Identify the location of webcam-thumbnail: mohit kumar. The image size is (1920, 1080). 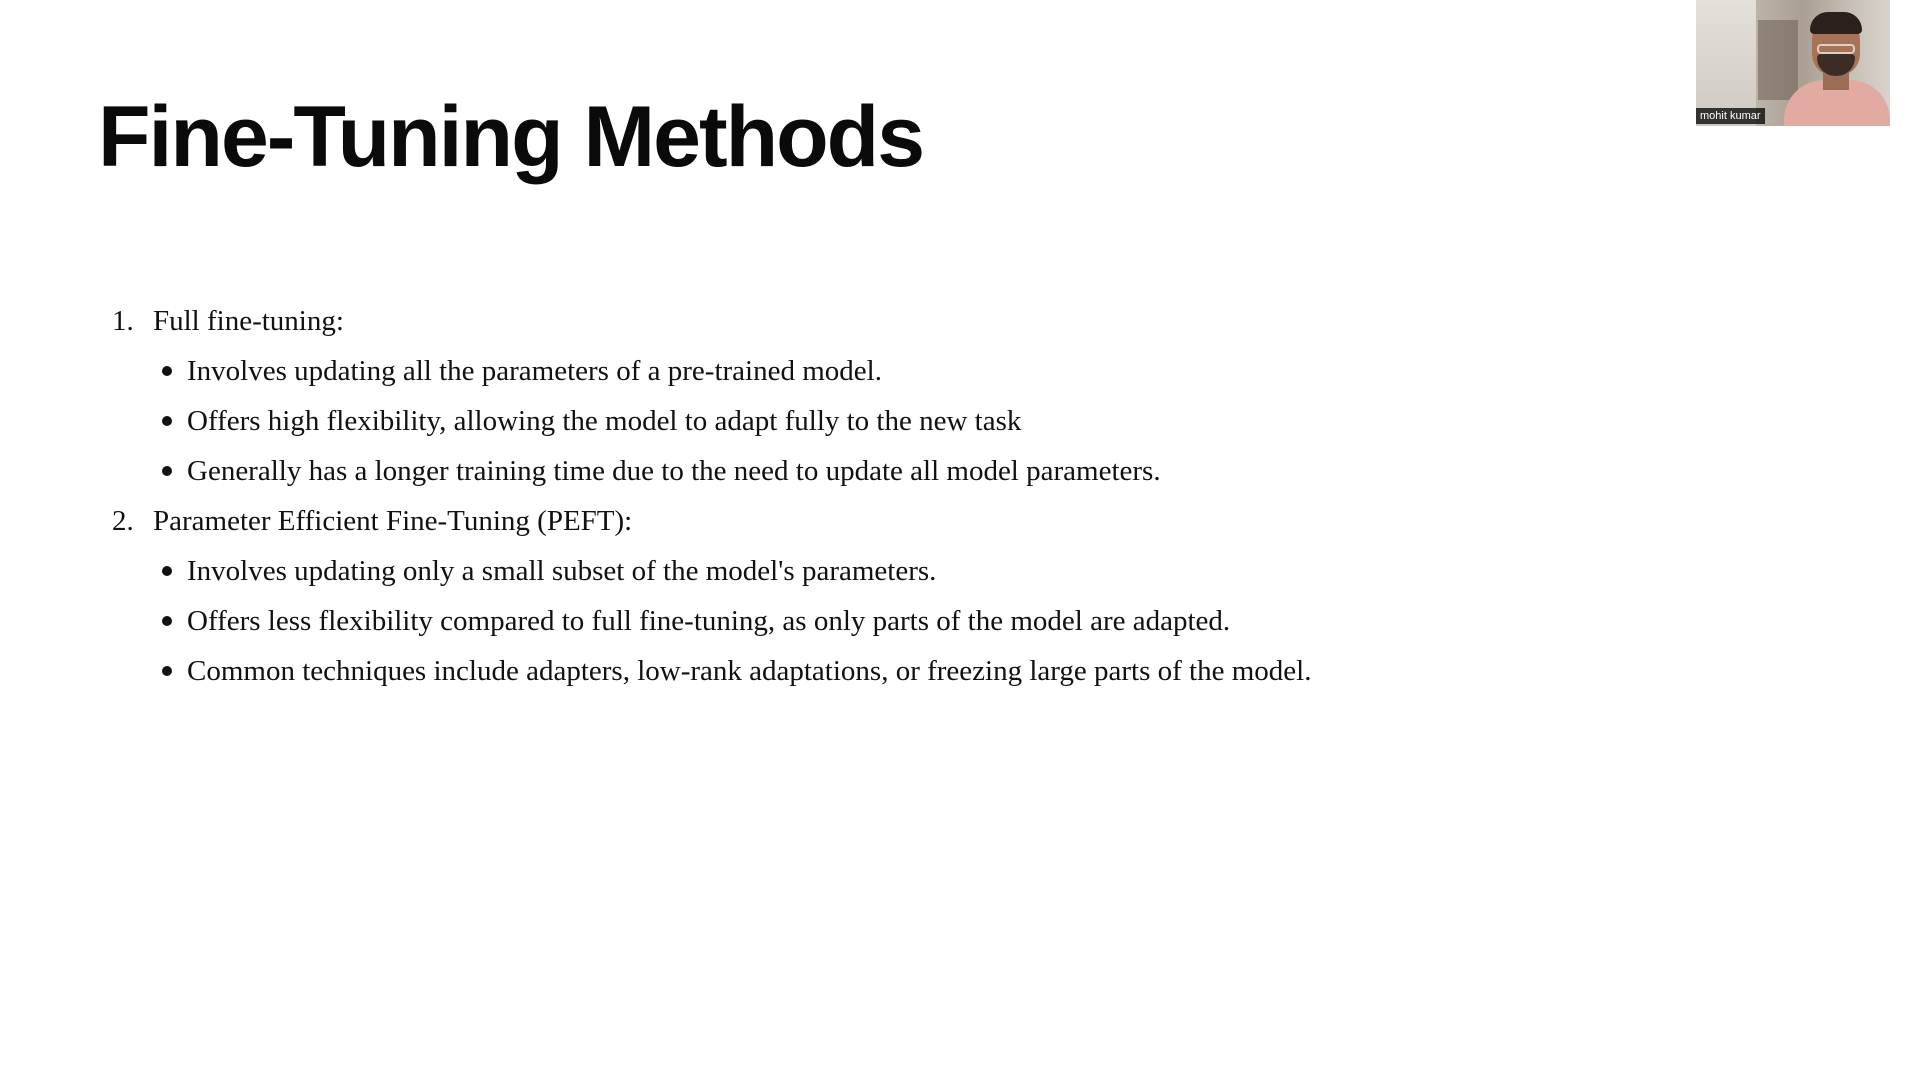
(1793, 63).